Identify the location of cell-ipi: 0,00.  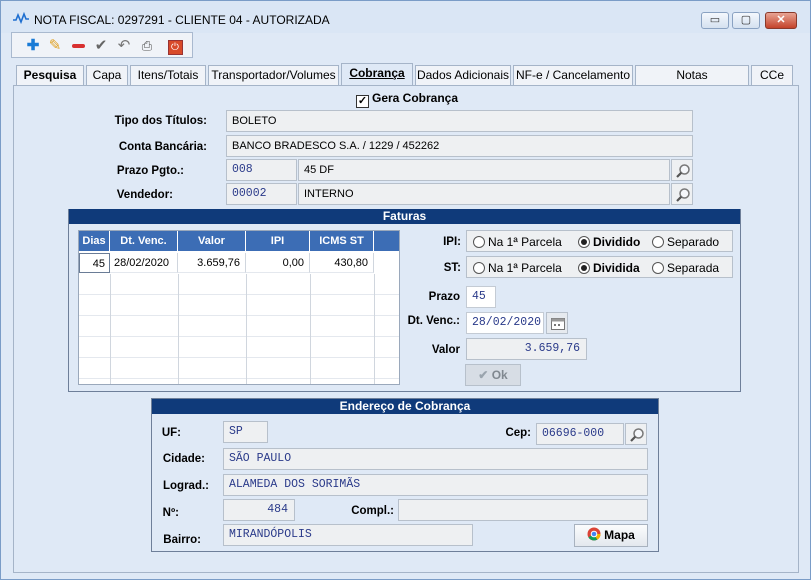
(278, 263).